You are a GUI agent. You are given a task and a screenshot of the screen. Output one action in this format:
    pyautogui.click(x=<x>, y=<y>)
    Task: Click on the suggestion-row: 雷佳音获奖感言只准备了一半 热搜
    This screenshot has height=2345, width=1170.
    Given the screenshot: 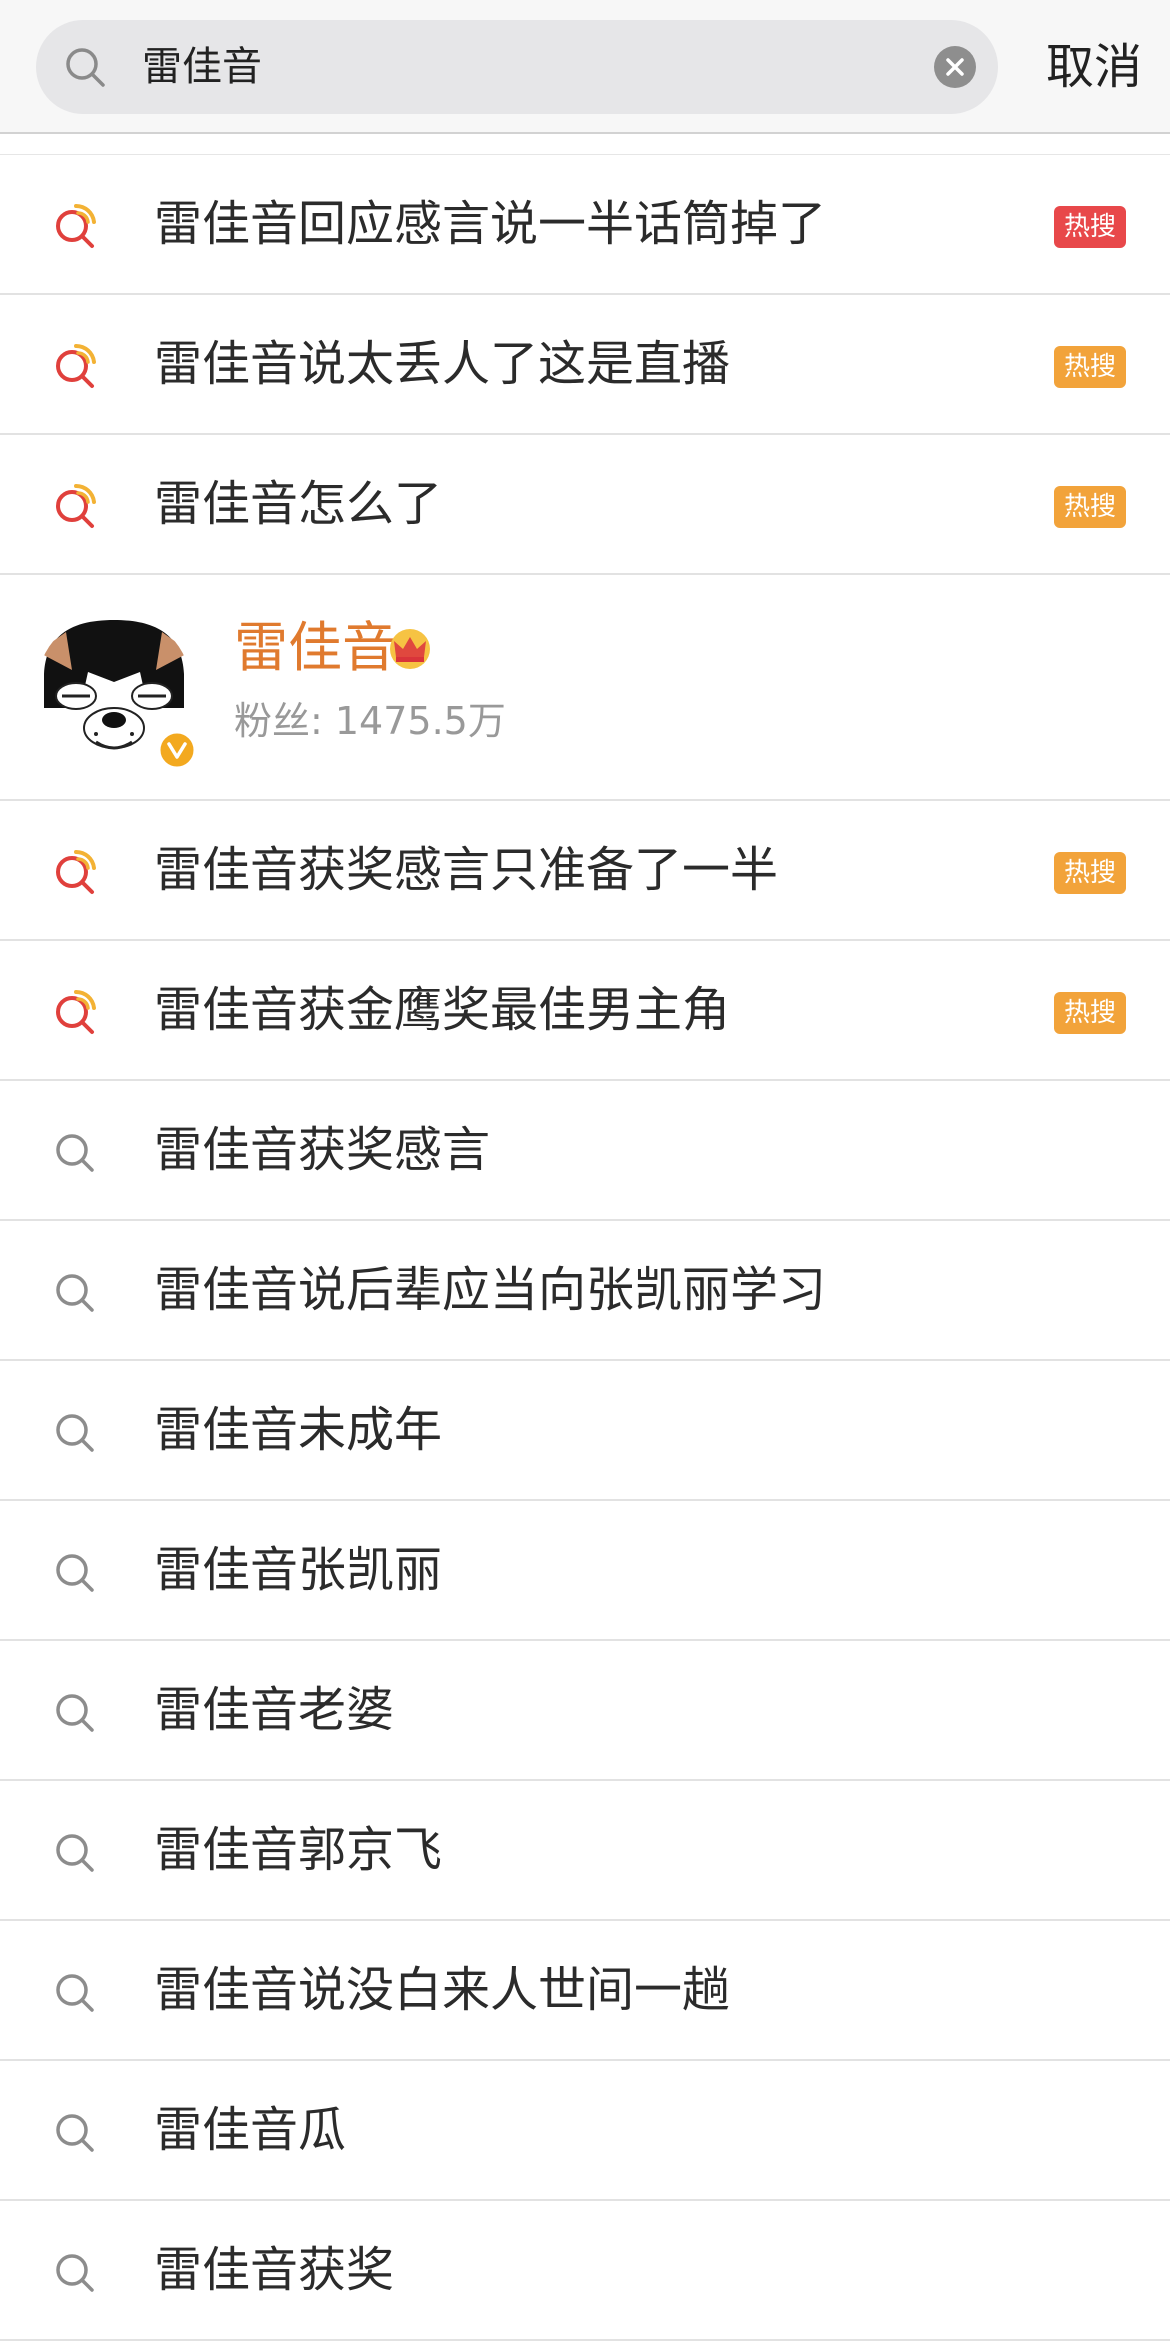 What is the action you would take?
    pyautogui.click(x=585, y=871)
    